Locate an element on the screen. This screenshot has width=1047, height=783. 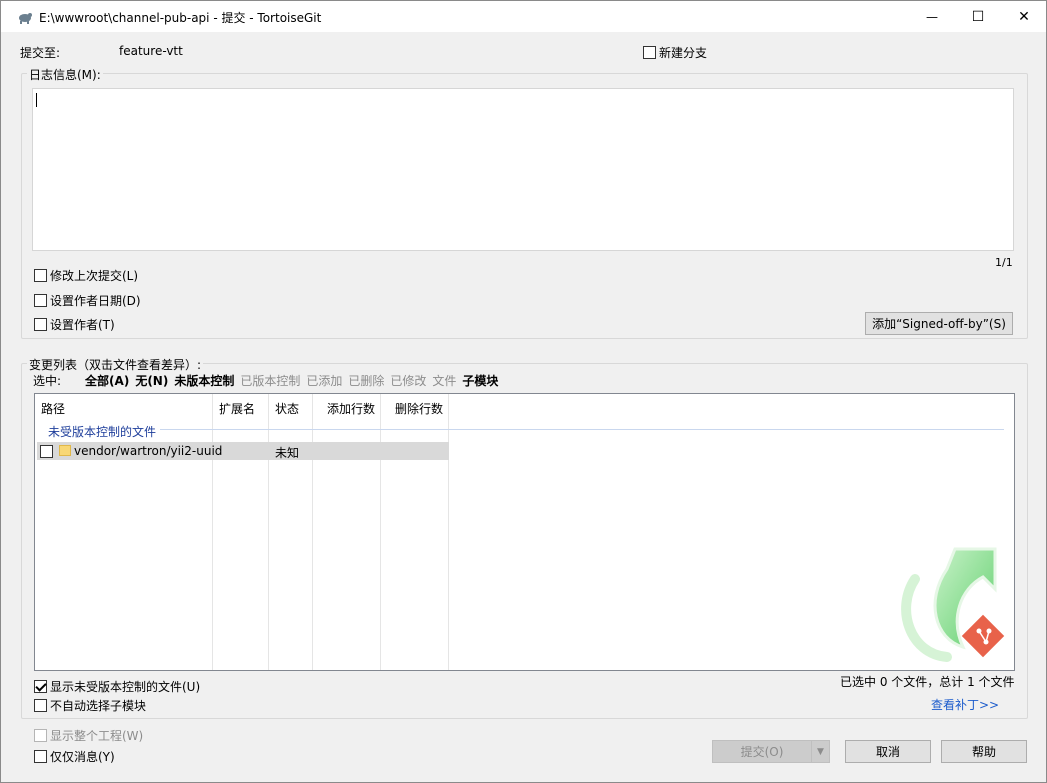
message-only-checkbox: 仅仅消息(Y) is located at coordinates (74, 756).